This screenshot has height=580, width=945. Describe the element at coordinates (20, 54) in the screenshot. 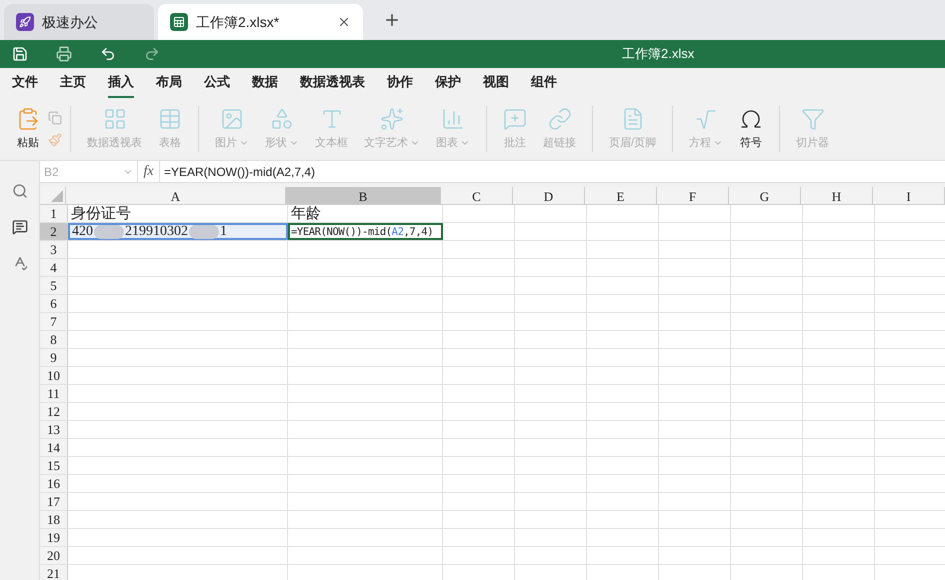

I see `save-icon` at that location.